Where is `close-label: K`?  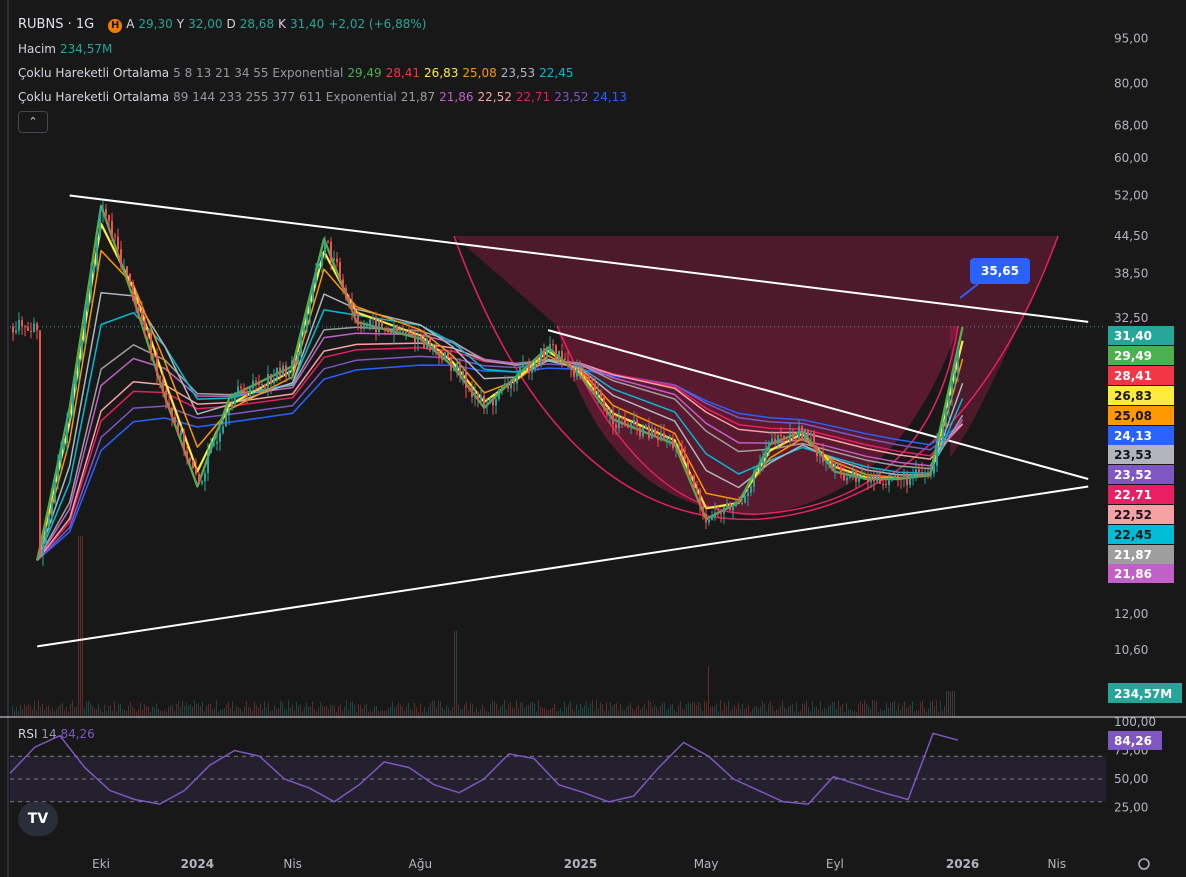 close-label: K is located at coordinates (282, 24).